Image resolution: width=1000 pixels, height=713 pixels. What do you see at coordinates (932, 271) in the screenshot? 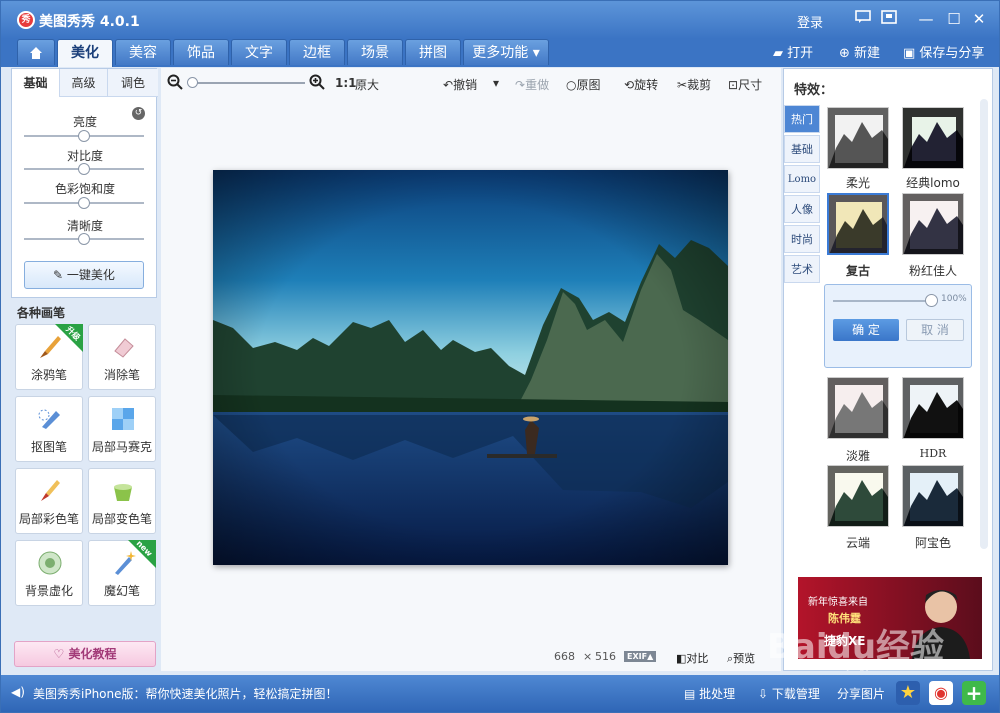
I see `effect-label: 粉红佳人` at bounding box center [932, 271].